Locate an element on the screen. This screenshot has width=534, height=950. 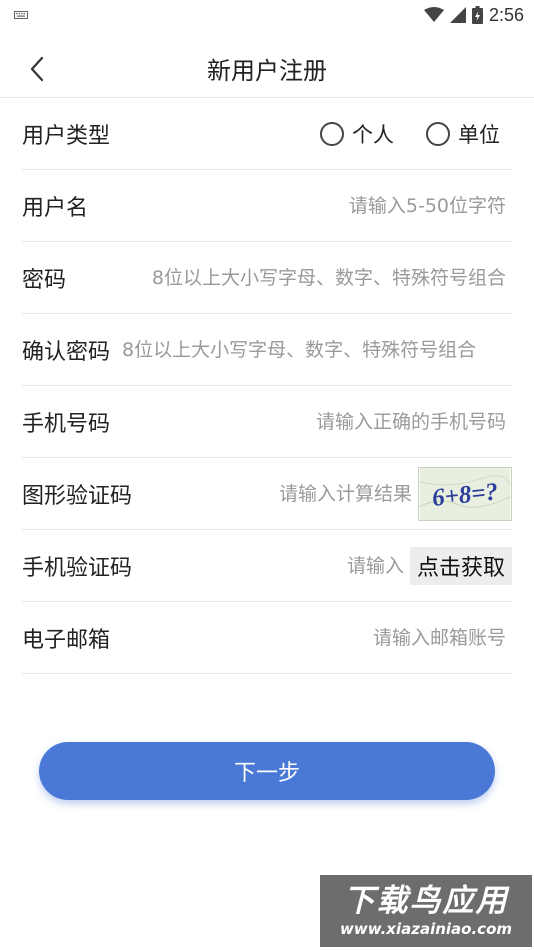
email-input is located at coordinates (311, 637).